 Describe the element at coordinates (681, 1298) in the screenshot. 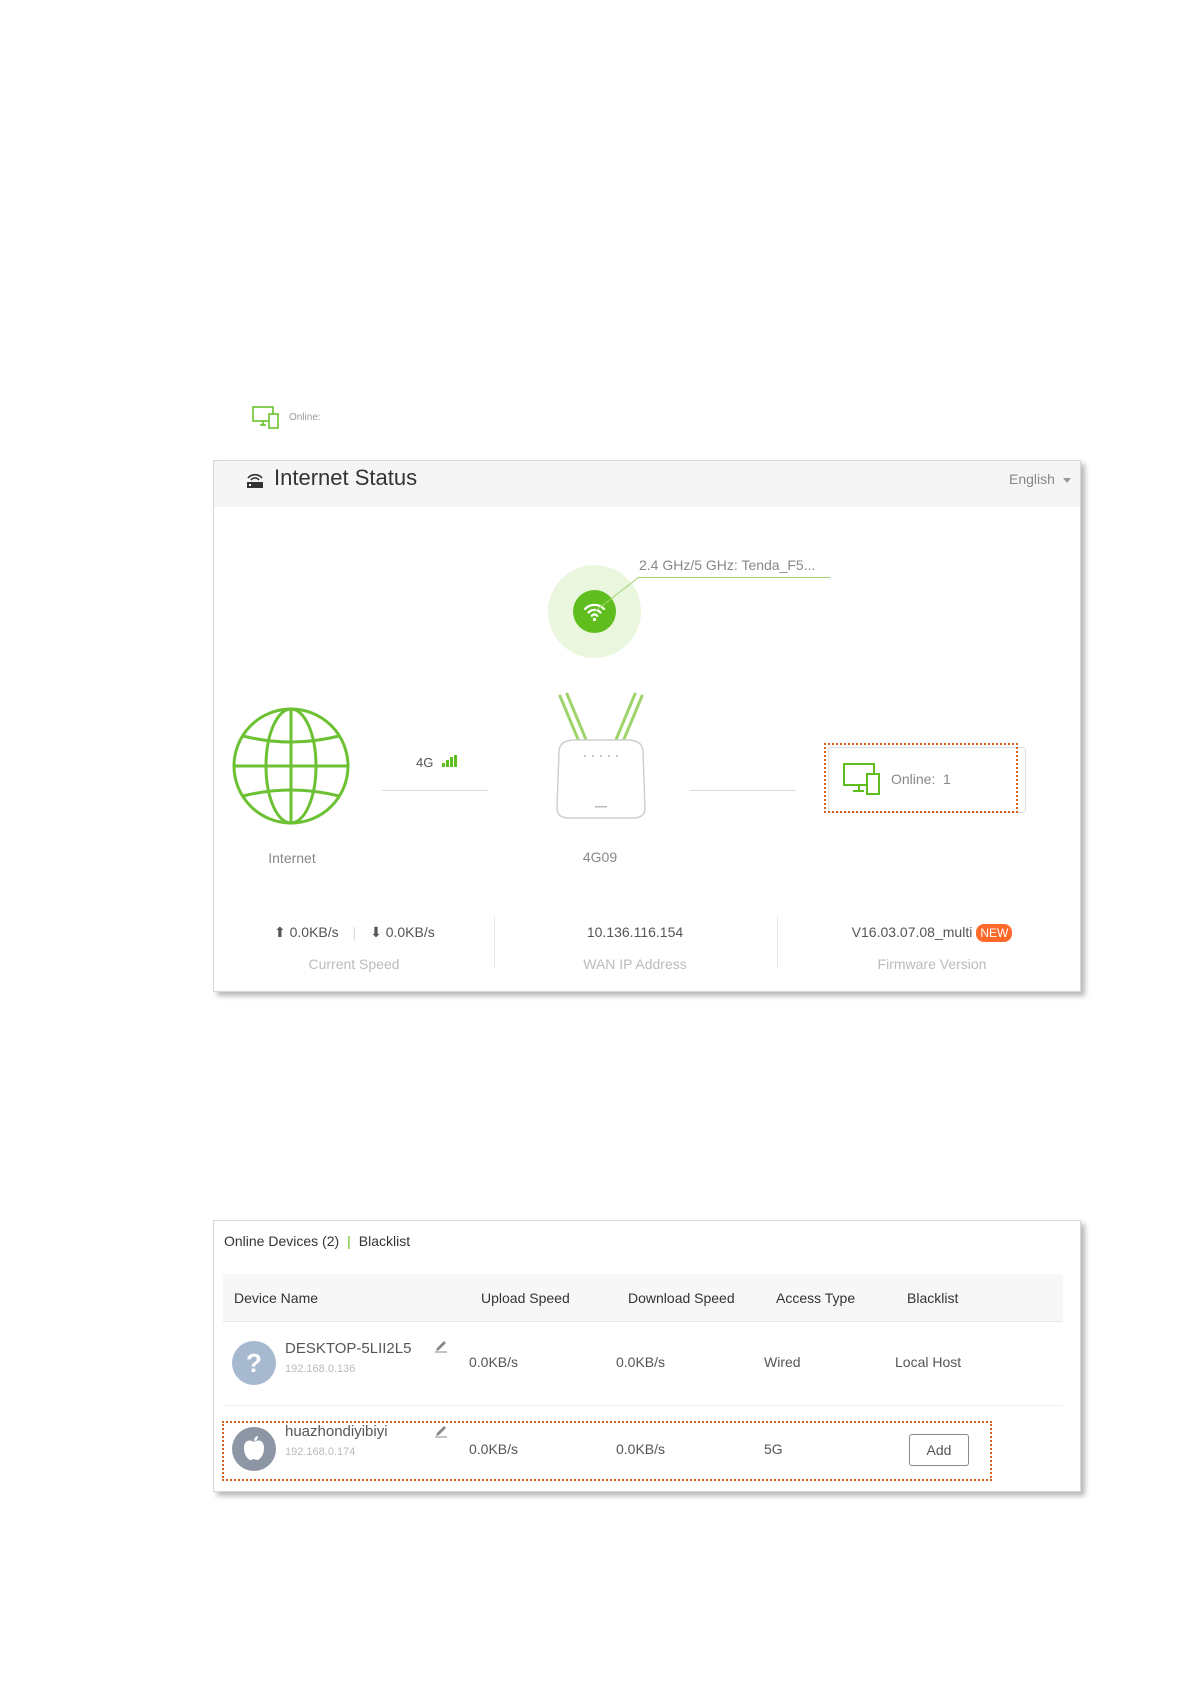

I see `column-header: Download Speed` at that location.